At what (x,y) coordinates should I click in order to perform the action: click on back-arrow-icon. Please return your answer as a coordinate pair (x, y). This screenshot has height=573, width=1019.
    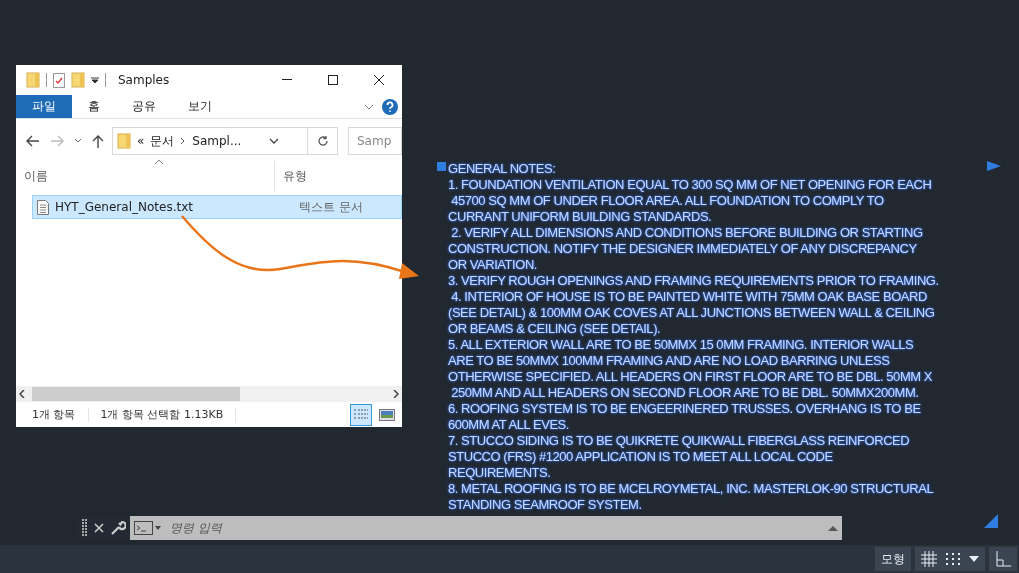
    Looking at the image, I should click on (33, 141).